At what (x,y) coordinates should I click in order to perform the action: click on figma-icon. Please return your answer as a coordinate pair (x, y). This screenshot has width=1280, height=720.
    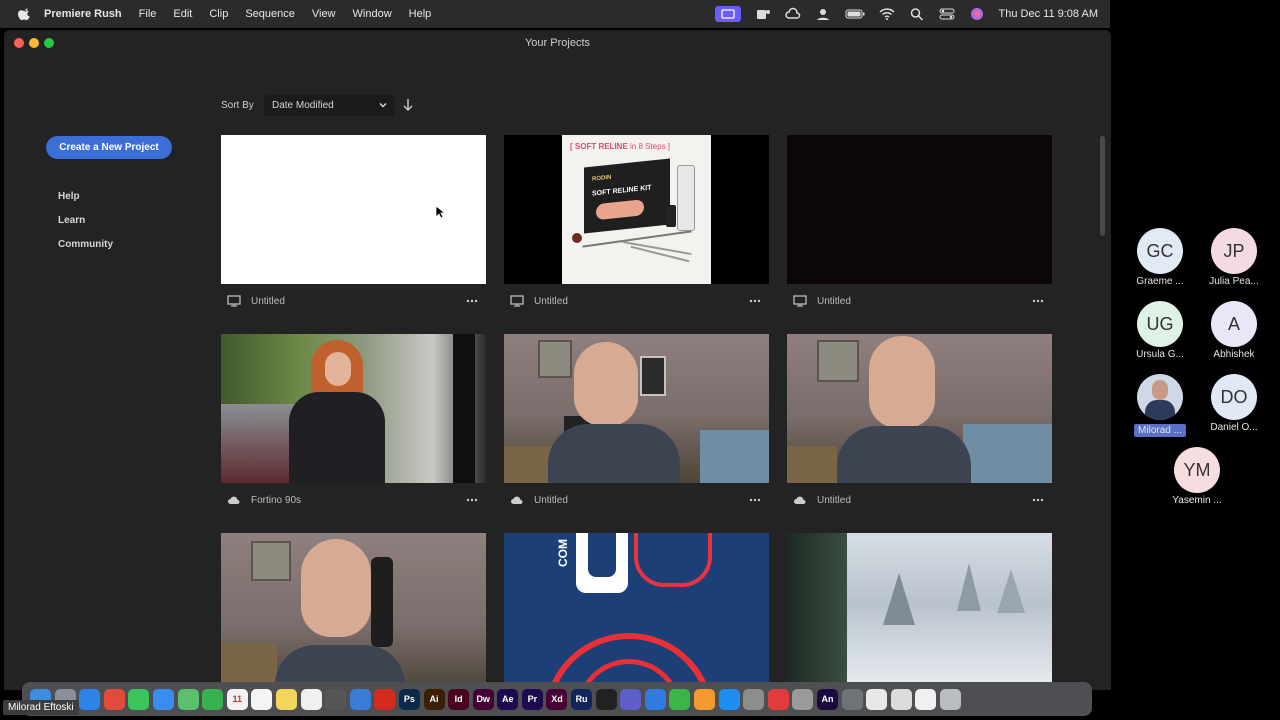
    Looking at the image, I should click on (606, 699).